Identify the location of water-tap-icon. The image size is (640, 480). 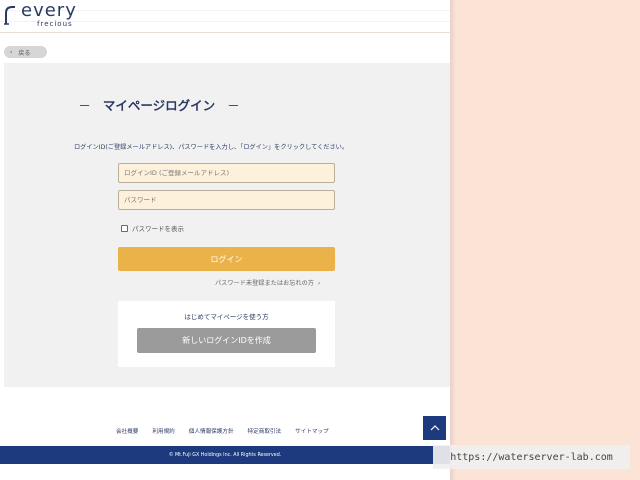
(9, 15).